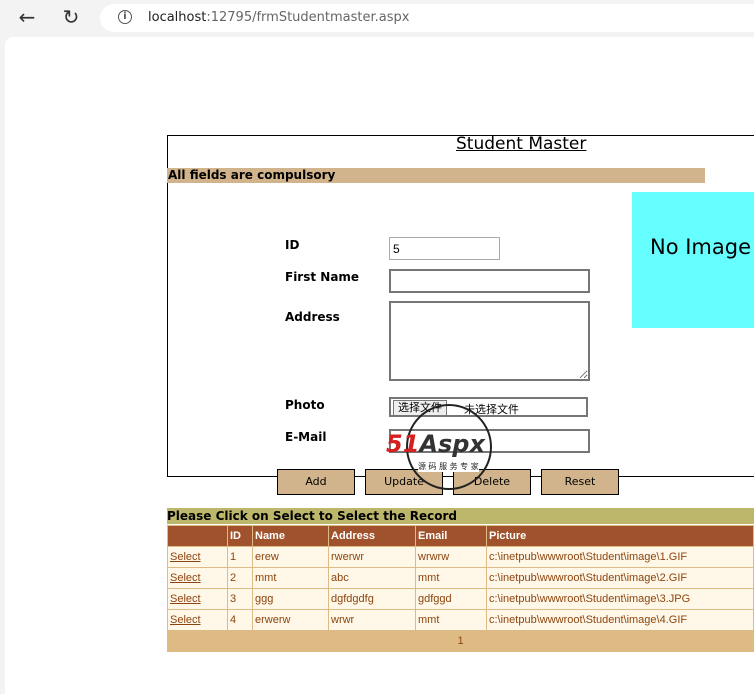 The height and width of the screenshot is (694, 754). What do you see at coordinates (620, 599) in the screenshot?
I see `cell-picture: c:\inetpub\wwwroot\Student\image\3.JPG` at bounding box center [620, 599].